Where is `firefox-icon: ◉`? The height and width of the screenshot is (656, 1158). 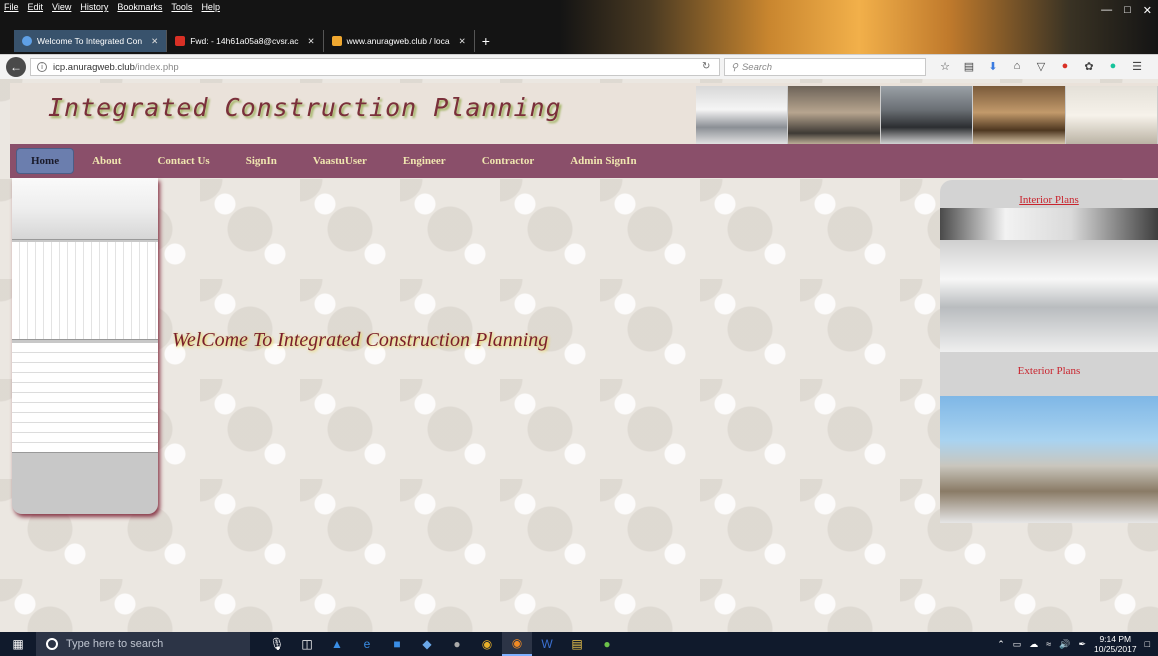 firefox-icon: ◉ is located at coordinates (517, 644).